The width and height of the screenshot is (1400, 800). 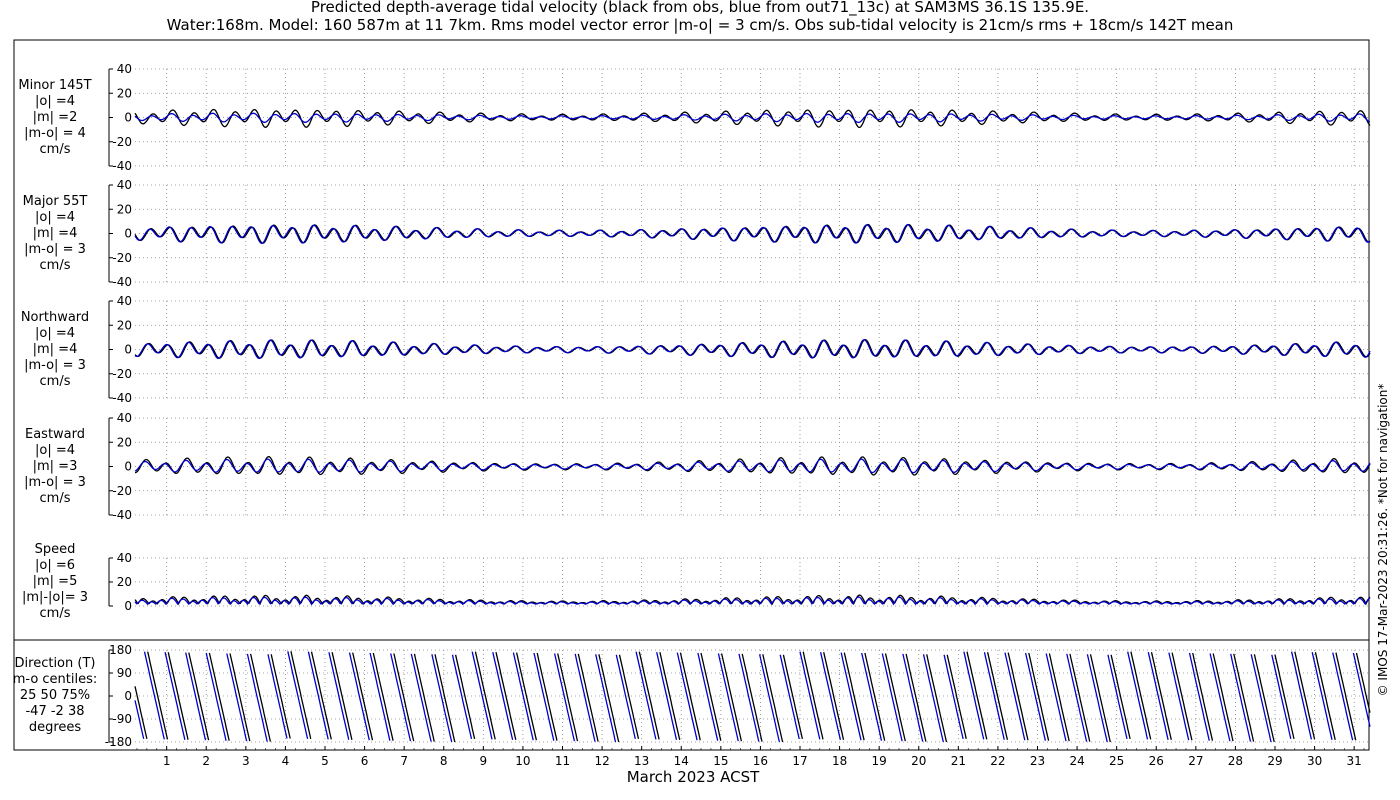 I want to click on panel-label-line: 25 50 75%, so click(x=55, y=695).